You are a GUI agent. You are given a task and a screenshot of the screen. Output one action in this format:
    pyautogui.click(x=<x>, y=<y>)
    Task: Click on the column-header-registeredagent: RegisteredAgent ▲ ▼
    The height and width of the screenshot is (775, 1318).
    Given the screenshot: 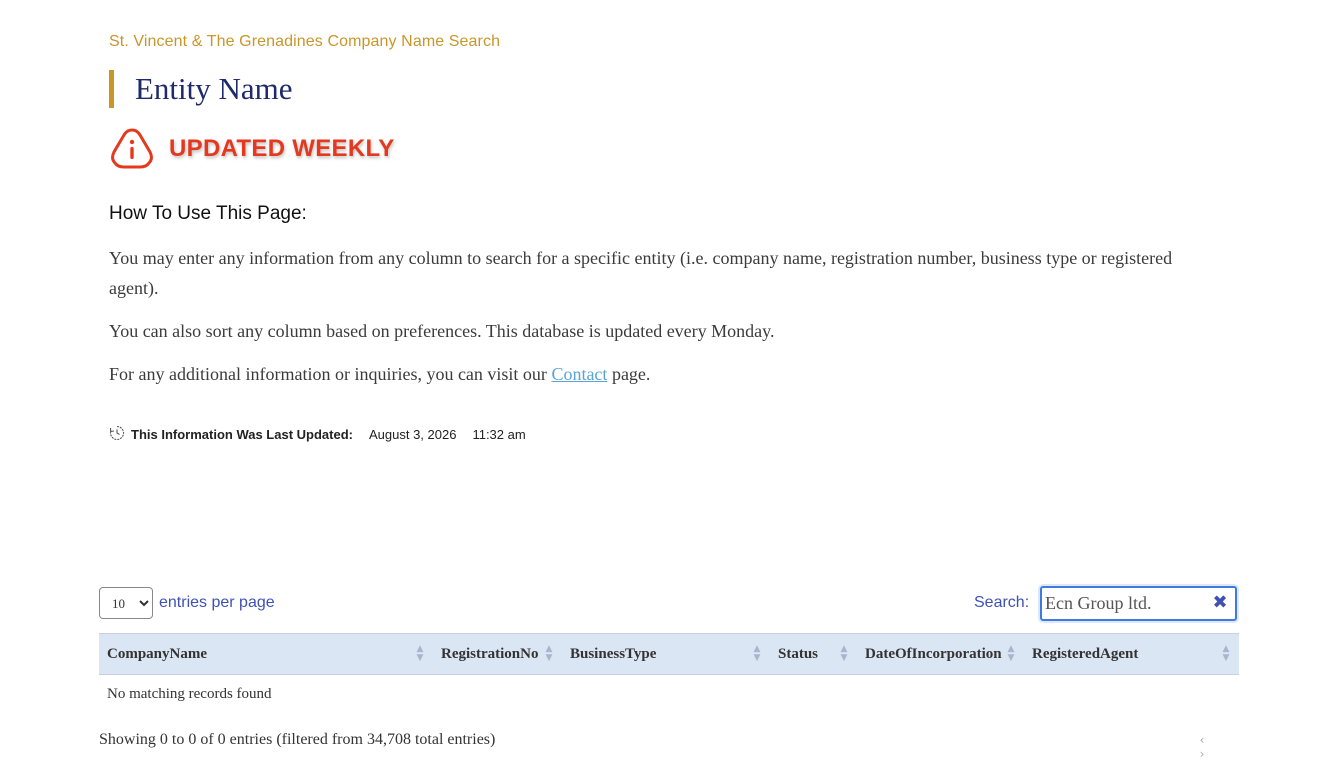 What is the action you would take?
    pyautogui.click(x=1131, y=654)
    